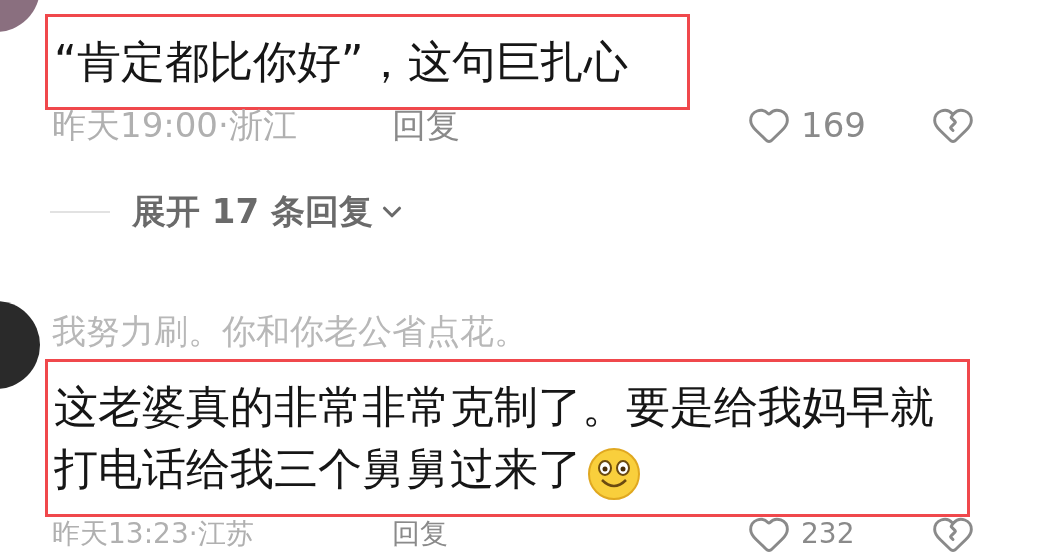 The width and height of the screenshot is (1039, 559). I want to click on time-location: 昨天13:23·江苏, so click(153, 534).